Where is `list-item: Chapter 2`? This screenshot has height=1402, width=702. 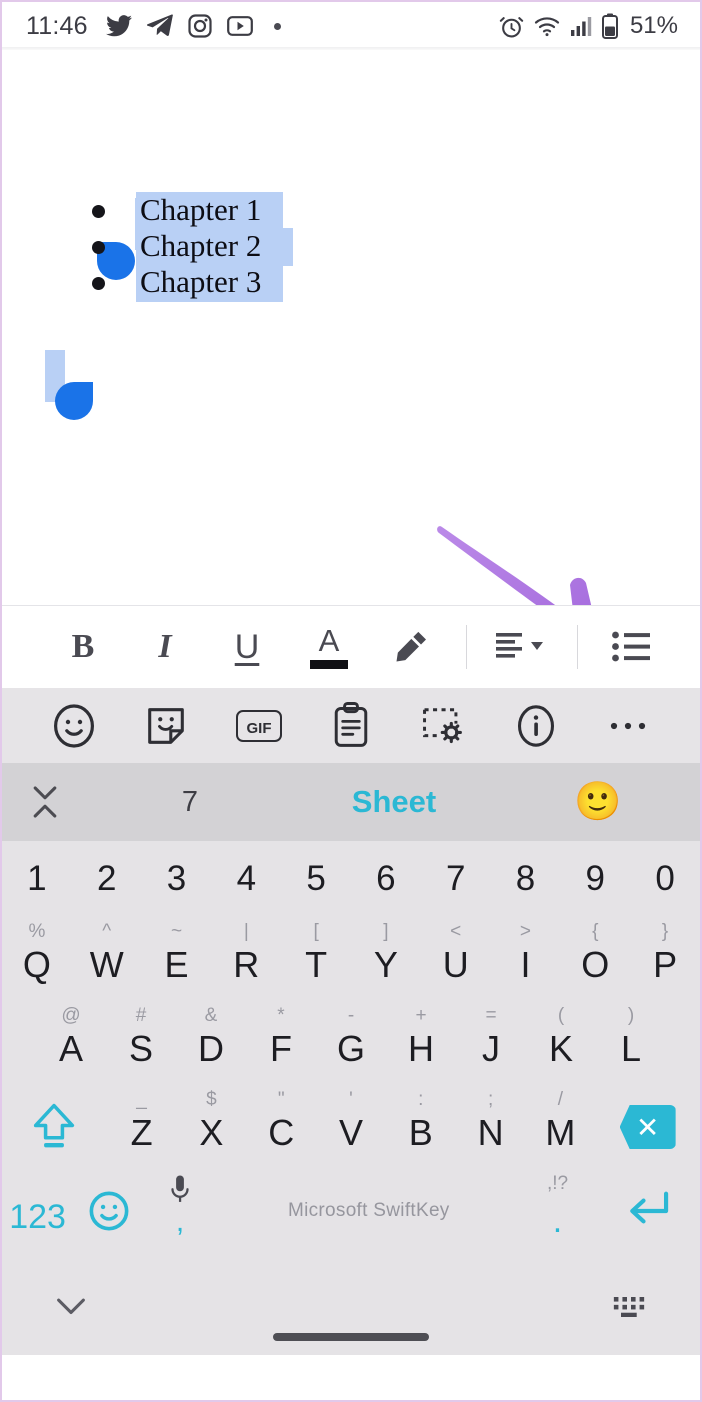
list-item: Chapter 2 is located at coordinates (239, 247).